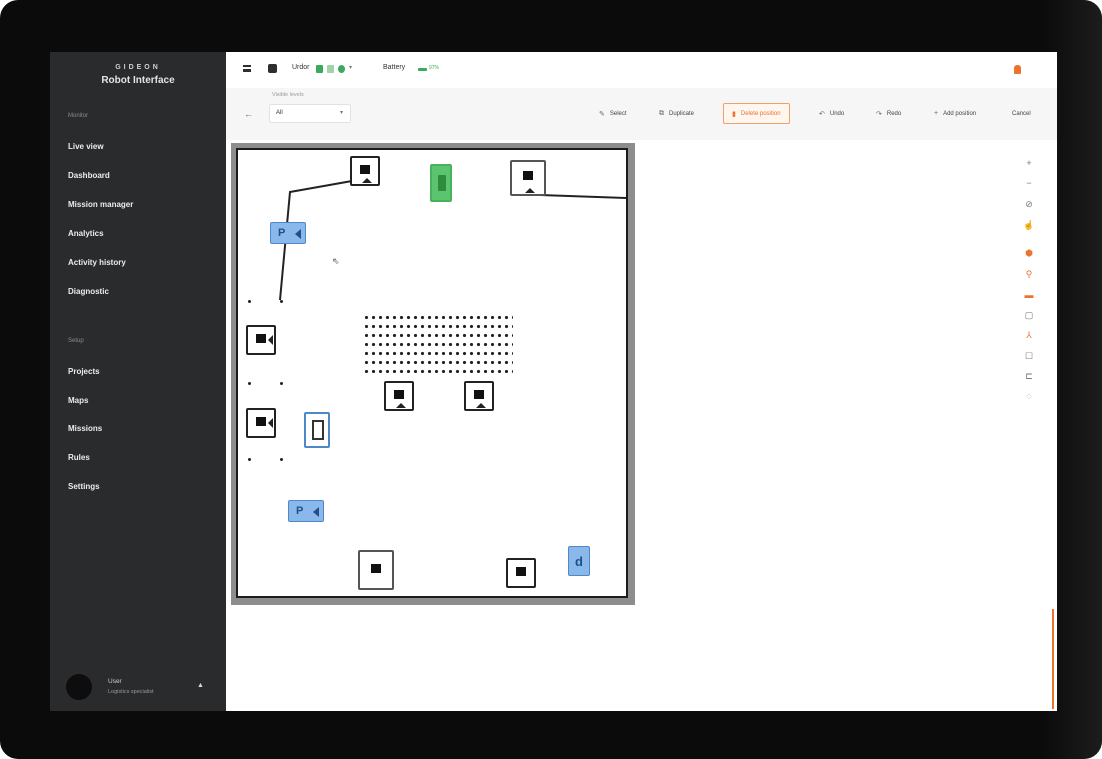 Image resolution: width=1102 pixels, height=759 pixels. What do you see at coordinates (88, 291) in the screenshot?
I see `sidebar-item-diagnostic: Diagnostic` at bounding box center [88, 291].